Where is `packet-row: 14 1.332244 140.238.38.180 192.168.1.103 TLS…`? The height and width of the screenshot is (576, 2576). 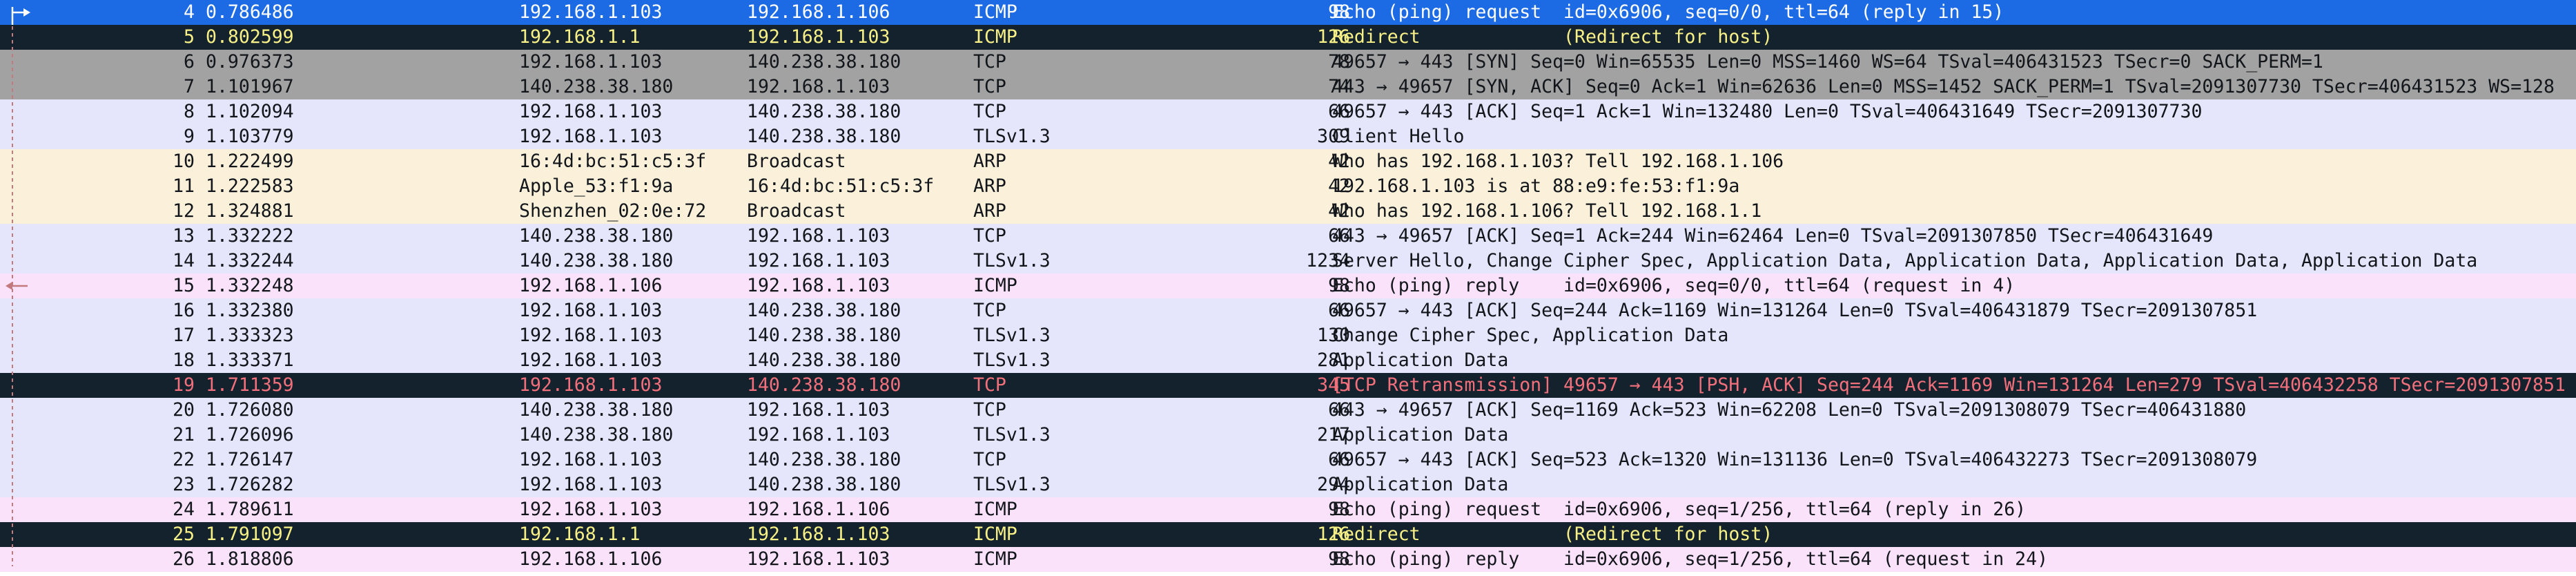
packet-row: 14 1.332244 140.238.38.180 192.168.1.103 TLS… is located at coordinates (1288, 261).